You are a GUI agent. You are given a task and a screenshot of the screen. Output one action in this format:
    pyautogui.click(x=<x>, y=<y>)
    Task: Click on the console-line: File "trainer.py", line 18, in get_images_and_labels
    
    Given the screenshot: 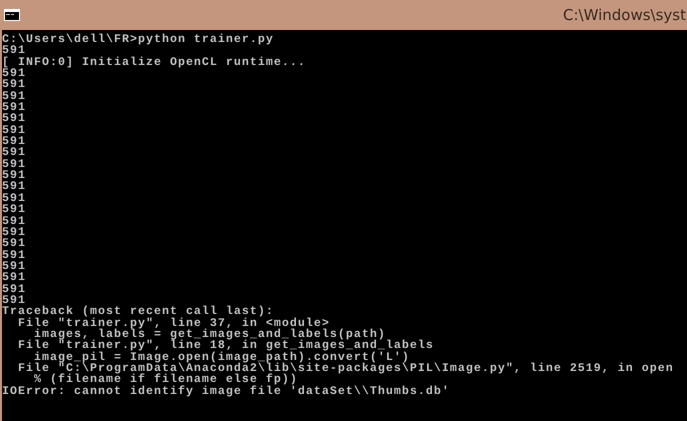 What is the action you would take?
    pyautogui.click(x=225, y=346)
    